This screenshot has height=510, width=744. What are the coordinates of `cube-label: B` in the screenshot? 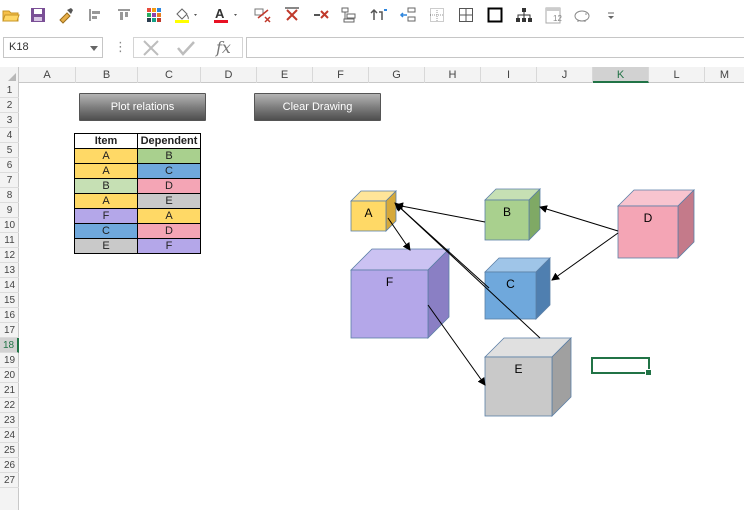 It's located at (507, 212).